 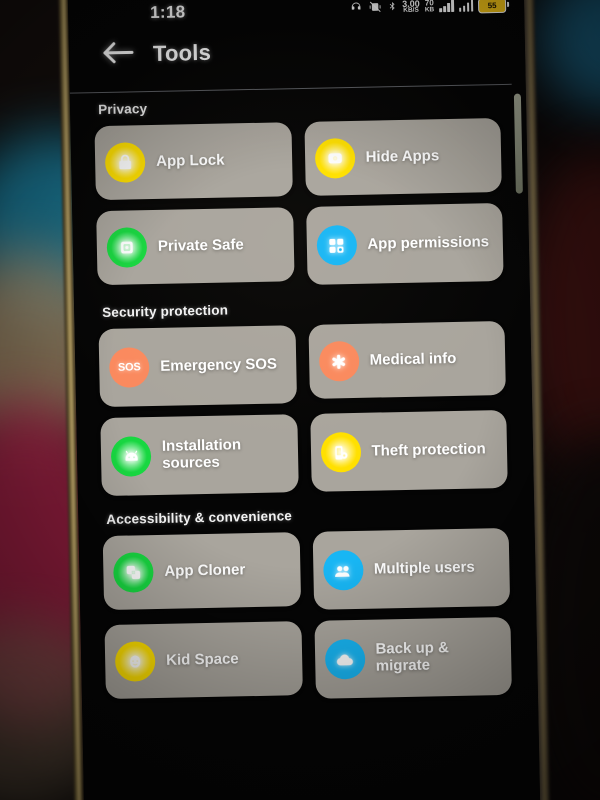 What do you see at coordinates (167, 12) in the screenshot?
I see `status-clock: 1:18` at bounding box center [167, 12].